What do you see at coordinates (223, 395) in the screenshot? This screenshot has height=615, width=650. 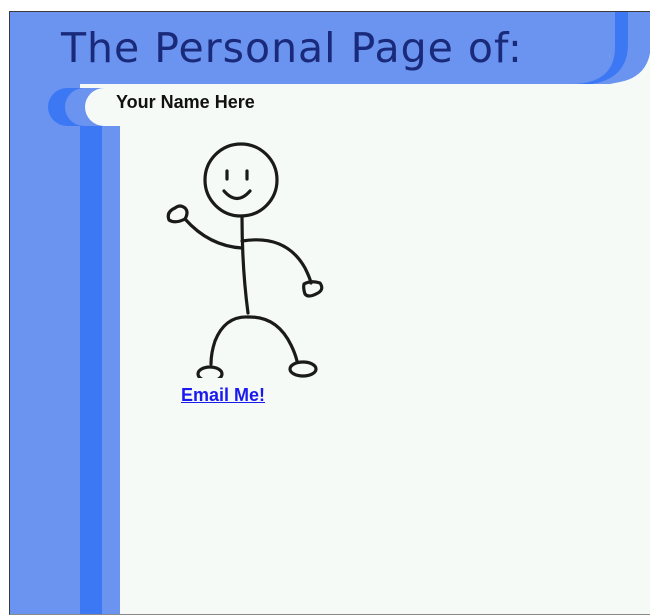 I see `email-me-link: Email Me!` at bounding box center [223, 395].